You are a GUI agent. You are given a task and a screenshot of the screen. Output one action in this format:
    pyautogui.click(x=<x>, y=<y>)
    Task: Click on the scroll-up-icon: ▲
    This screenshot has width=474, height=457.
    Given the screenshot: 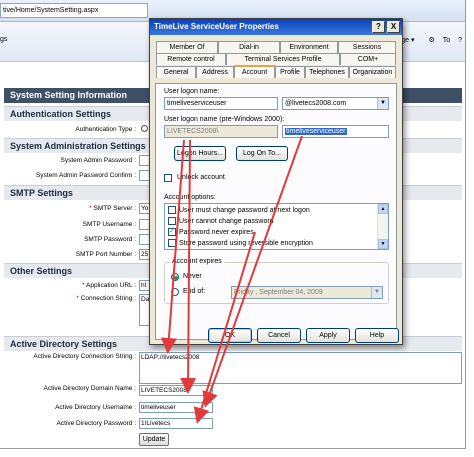 What is the action you would take?
    pyautogui.click(x=383, y=209)
    